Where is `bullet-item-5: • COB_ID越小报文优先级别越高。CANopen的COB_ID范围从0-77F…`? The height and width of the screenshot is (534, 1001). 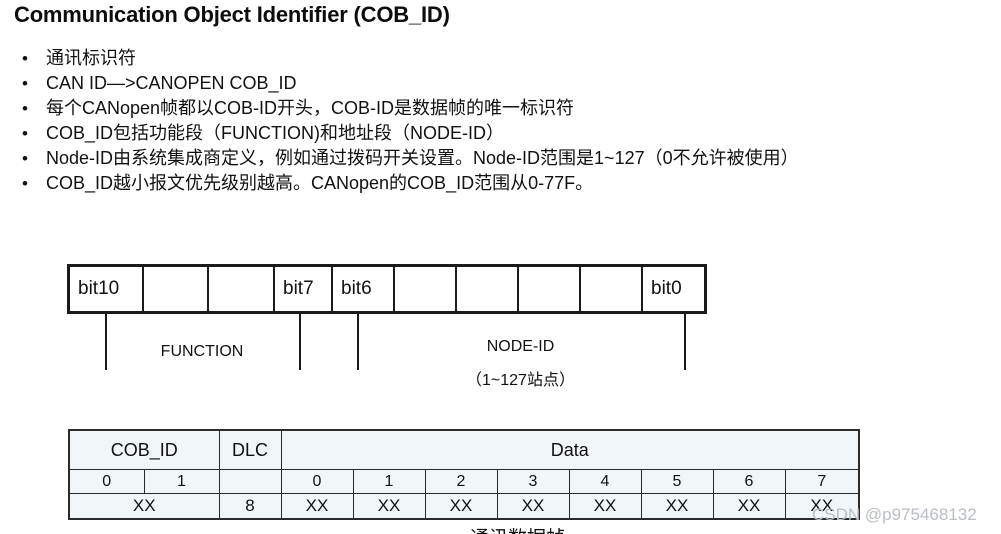 bullet-item-5: • COB_ID越小报文优先级别越高。CANopen的COB_ID范围从0-77F… is located at coordinates (500, 183).